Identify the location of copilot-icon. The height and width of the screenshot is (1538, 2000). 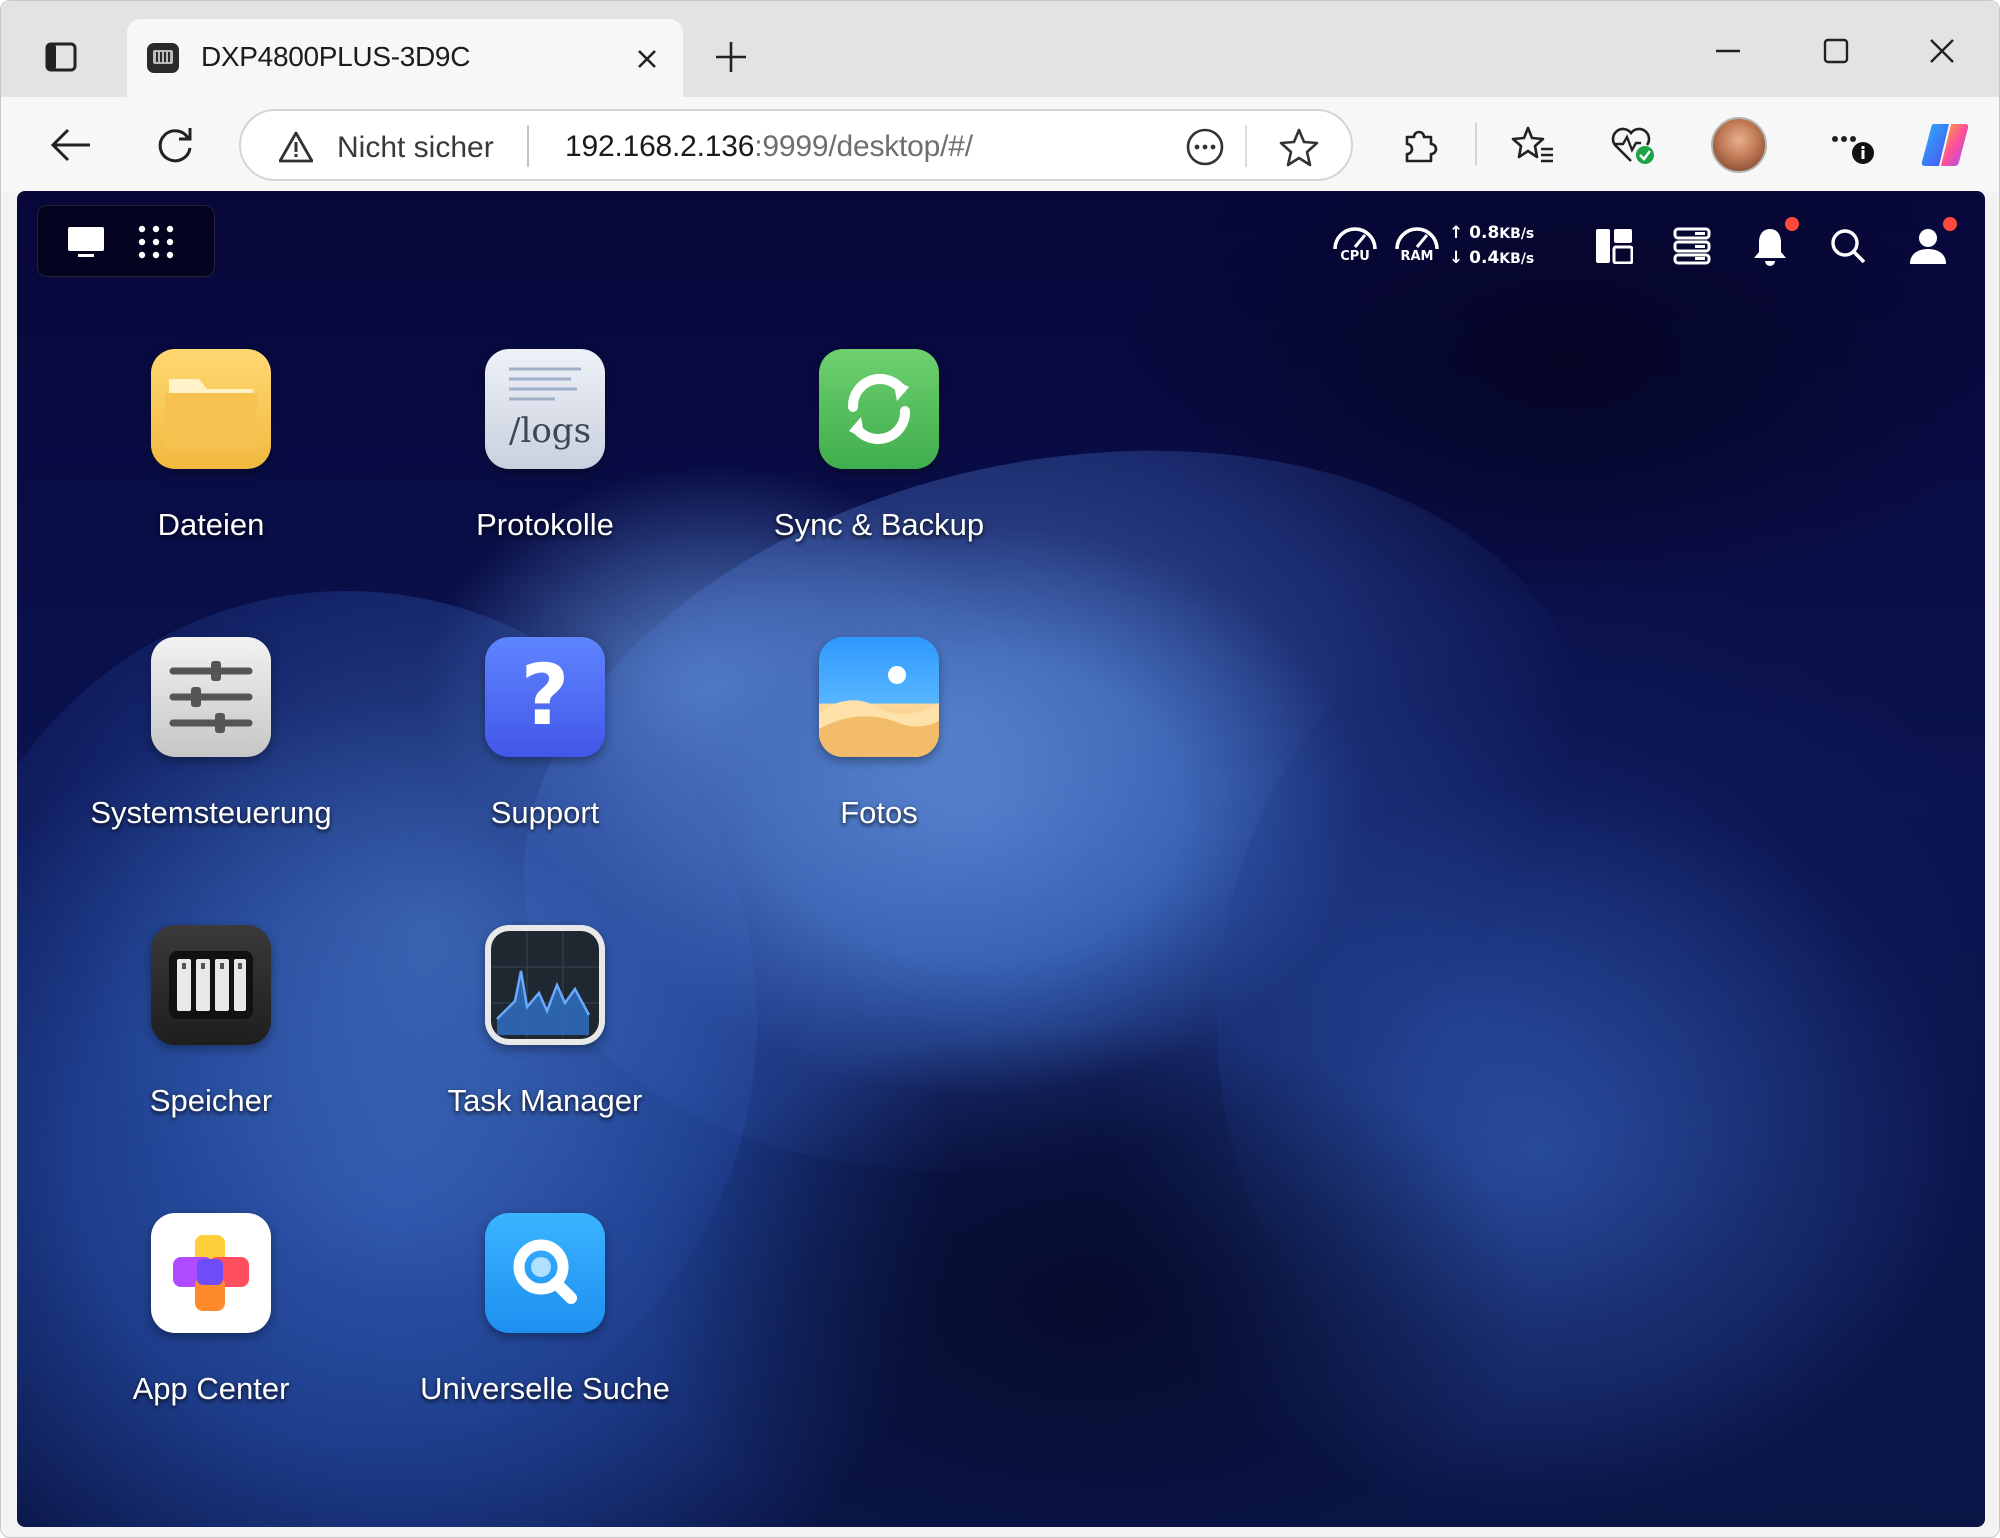
(1945, 145).